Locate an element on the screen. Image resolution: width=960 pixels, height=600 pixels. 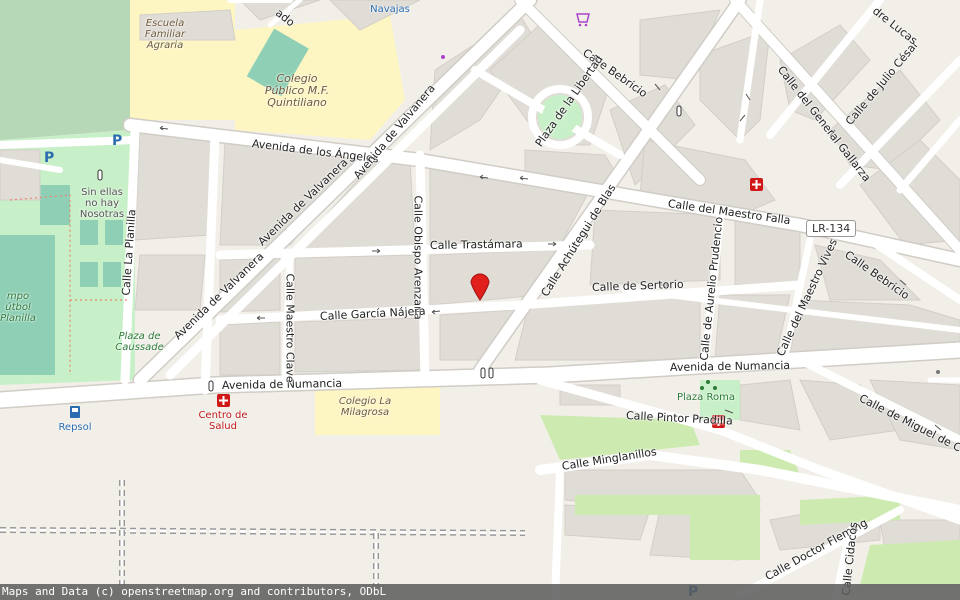
poi-plaza-caussade: Plaza de Caussade is located at coordinates (139, 342).